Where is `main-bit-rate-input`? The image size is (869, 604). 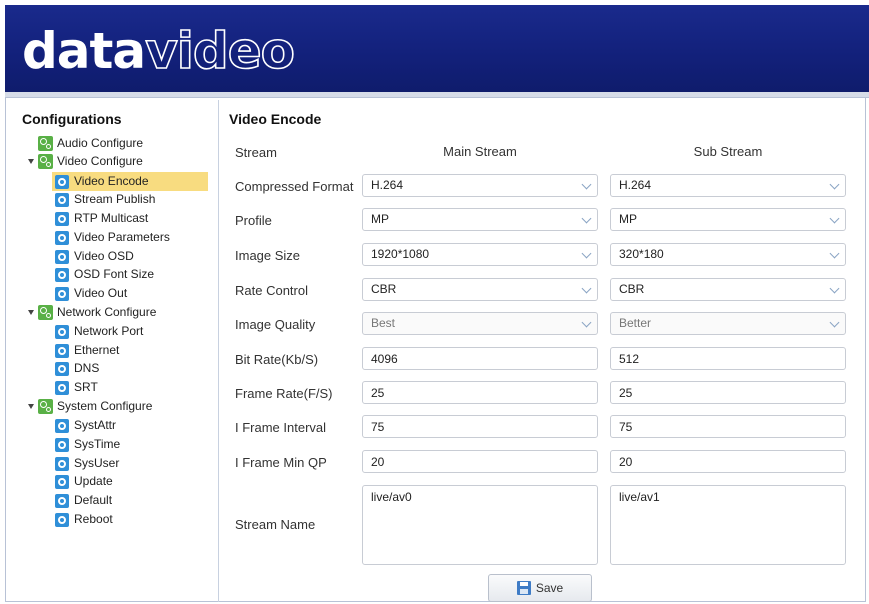
main-bit-rate-input is located at coordinates (480, 358).